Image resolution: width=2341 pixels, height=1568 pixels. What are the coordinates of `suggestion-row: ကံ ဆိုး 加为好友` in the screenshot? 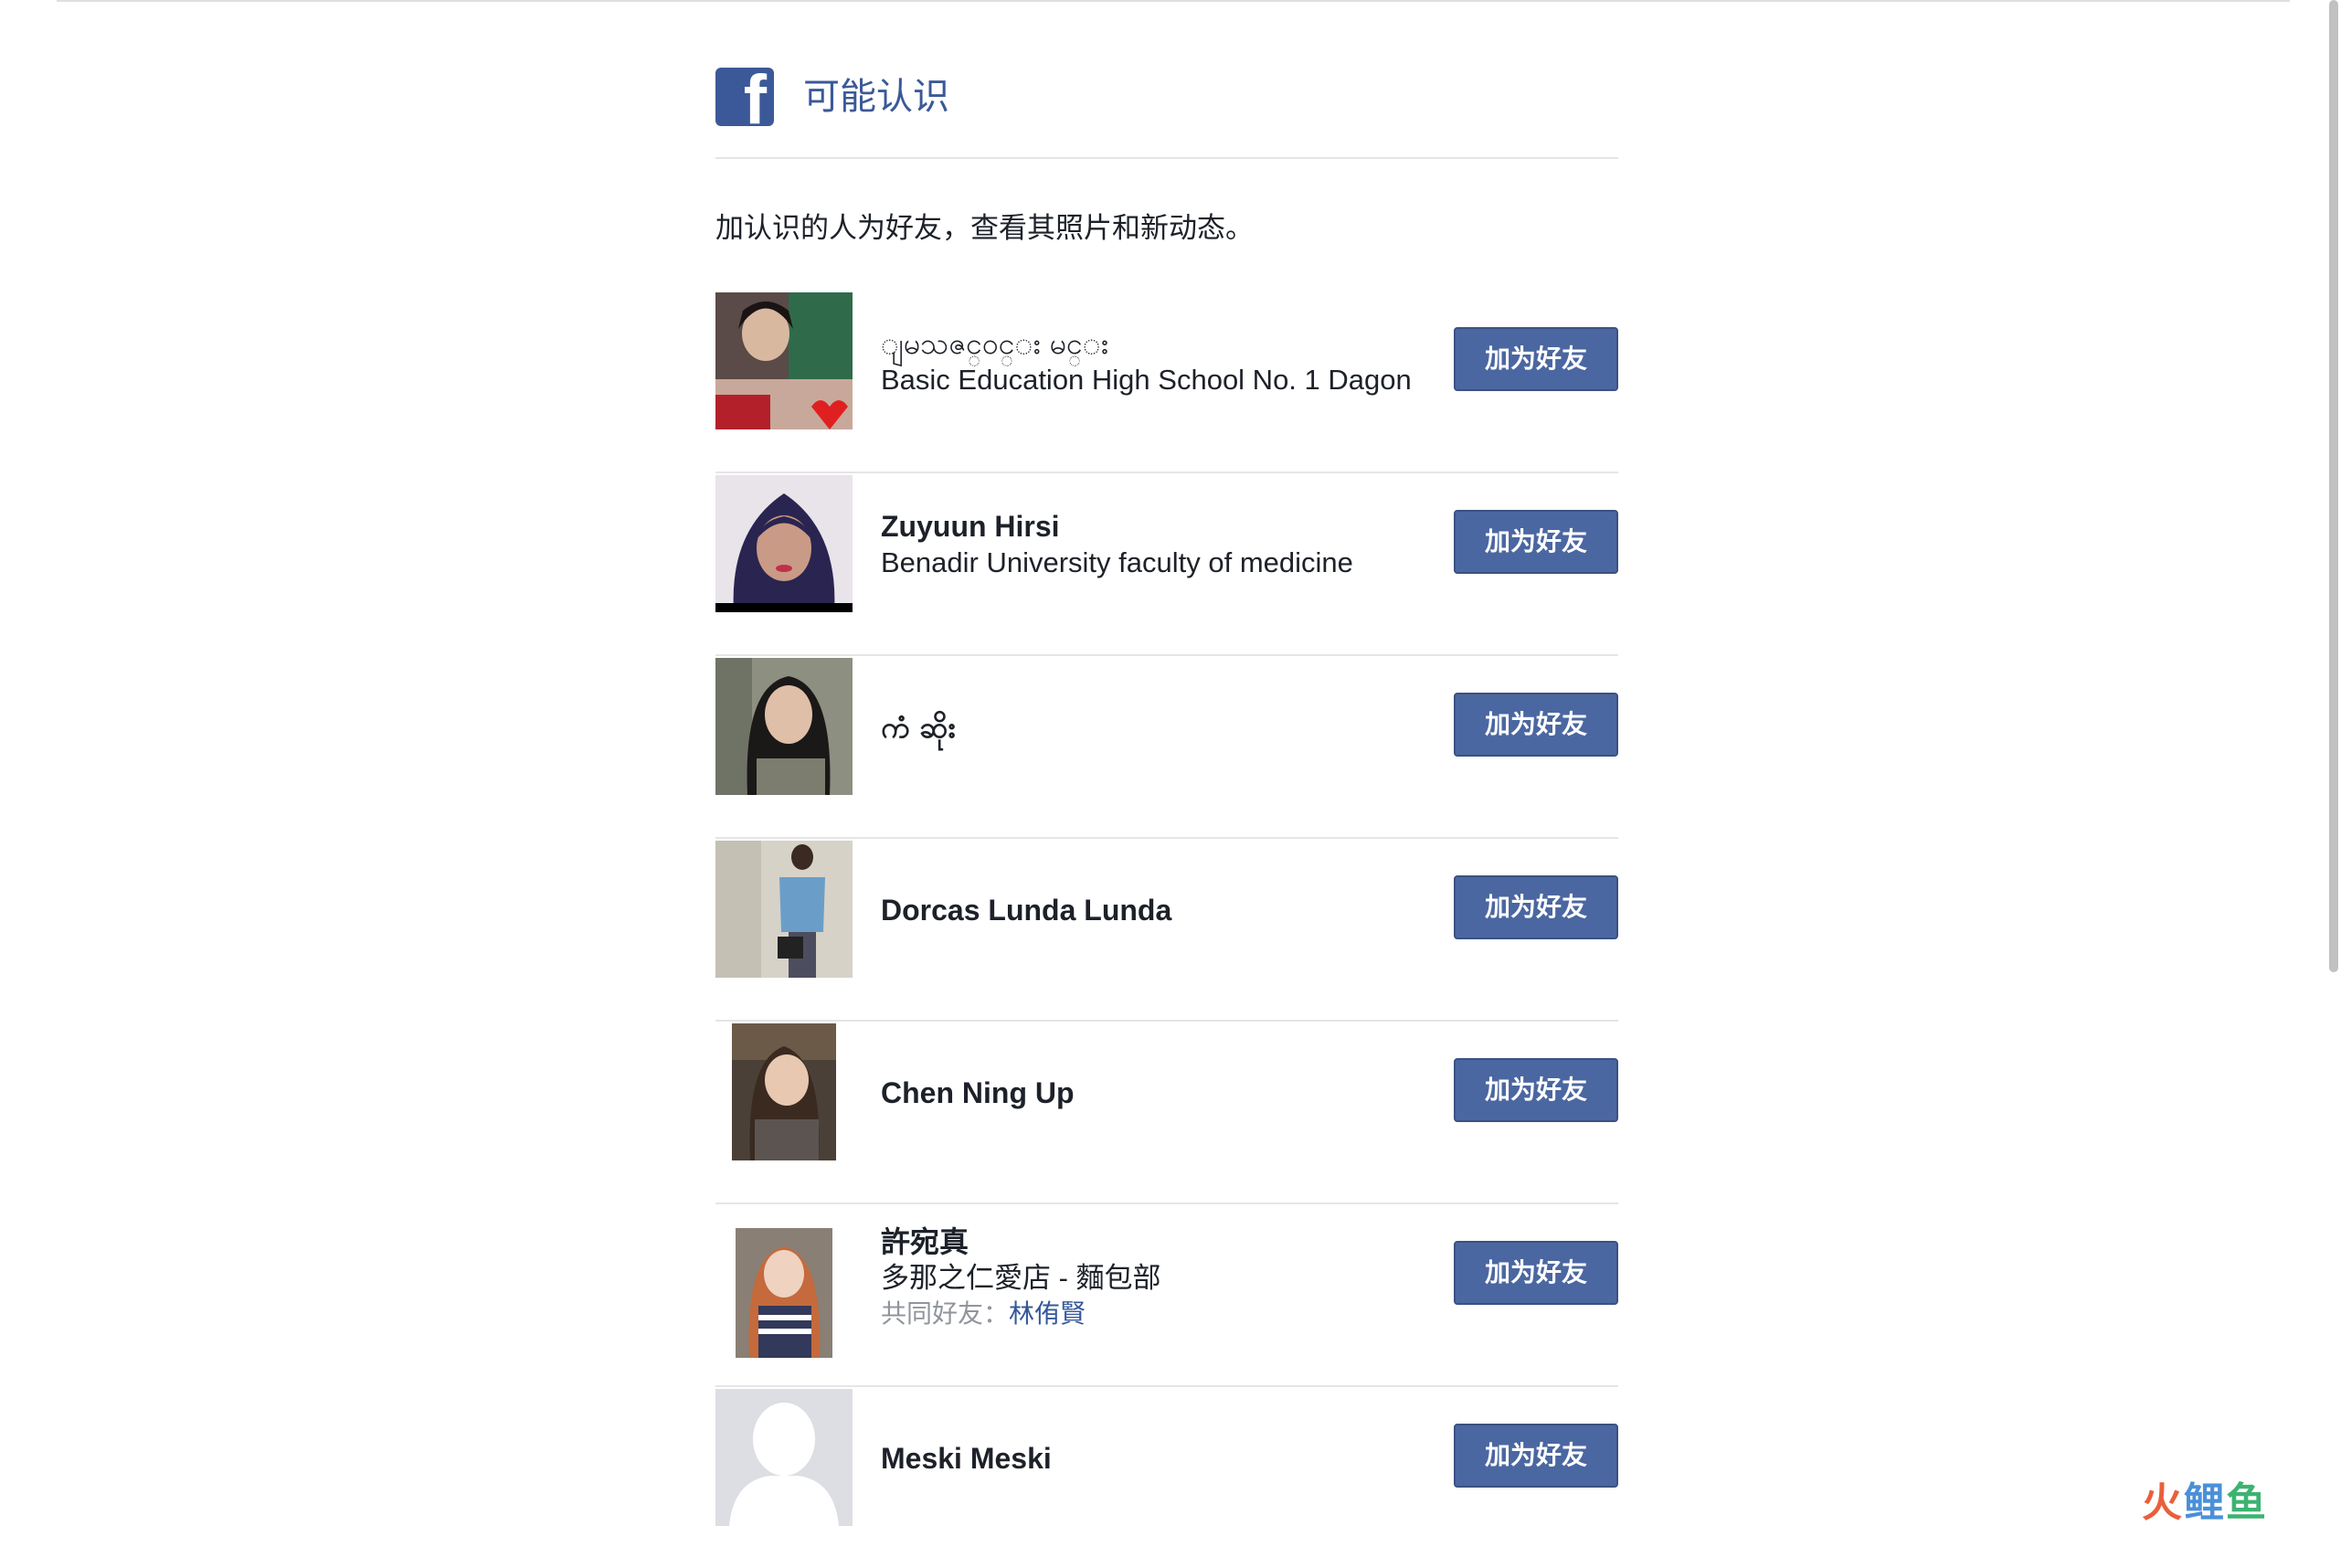 It's located at (1166, 747).